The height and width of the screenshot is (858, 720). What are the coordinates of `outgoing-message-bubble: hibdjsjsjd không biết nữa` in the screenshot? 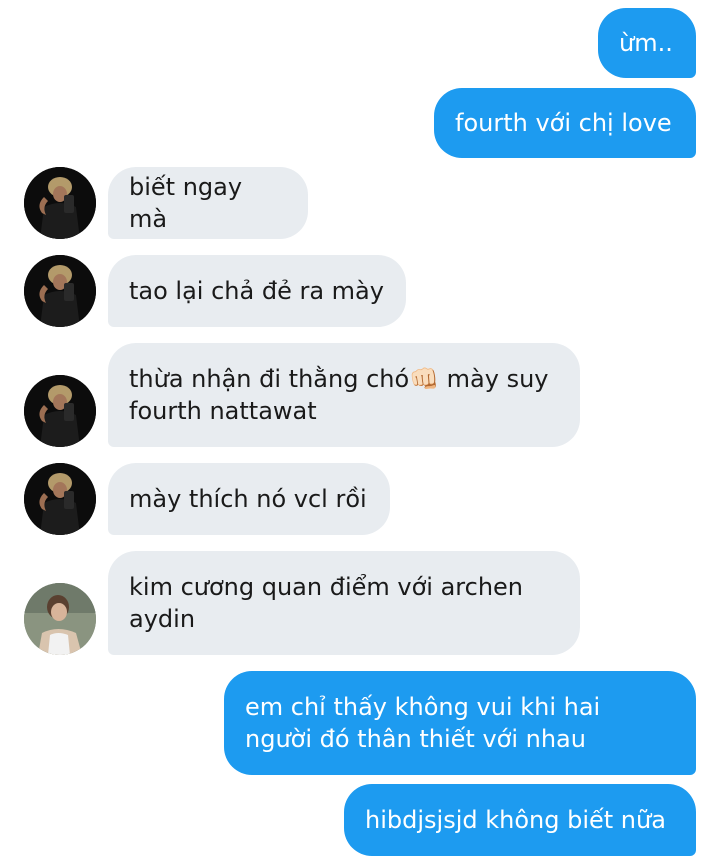 It's located at (520, 820).